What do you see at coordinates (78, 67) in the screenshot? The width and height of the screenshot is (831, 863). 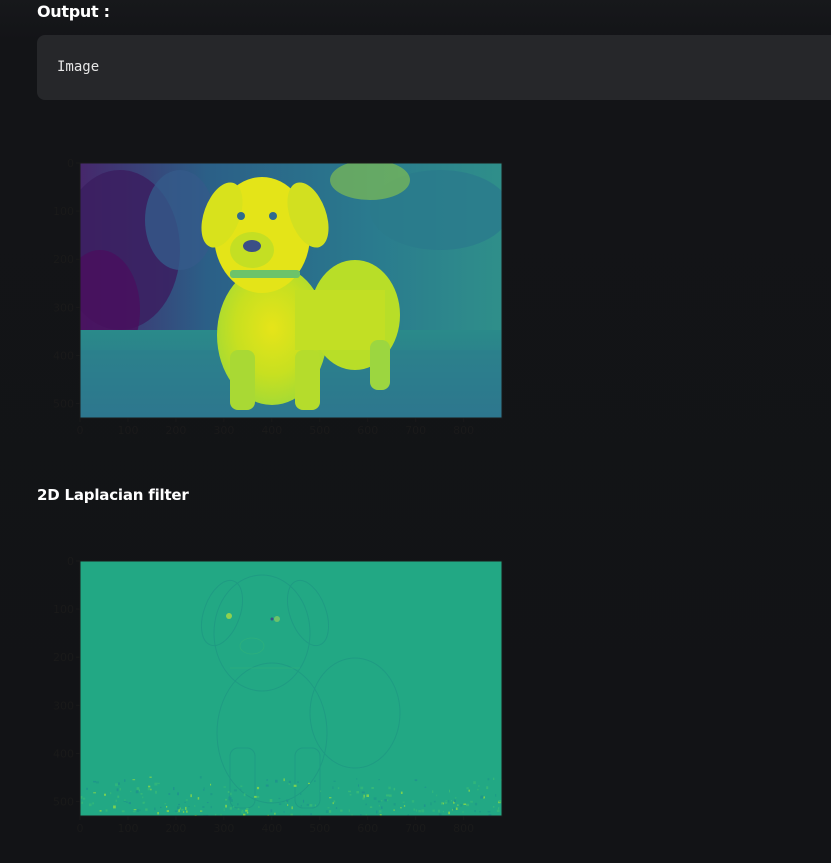 I see `output-code-text: Image` at bounding box center [78, 67].